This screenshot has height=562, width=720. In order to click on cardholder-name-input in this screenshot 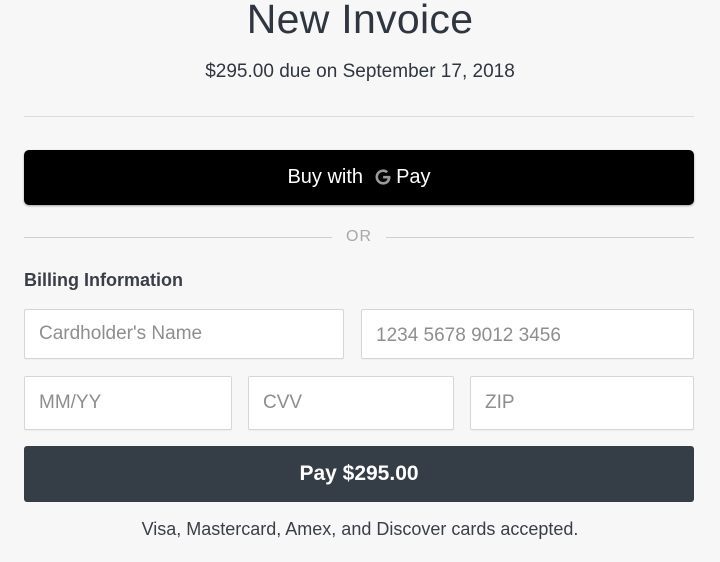, I will do `click(184, 334)`.